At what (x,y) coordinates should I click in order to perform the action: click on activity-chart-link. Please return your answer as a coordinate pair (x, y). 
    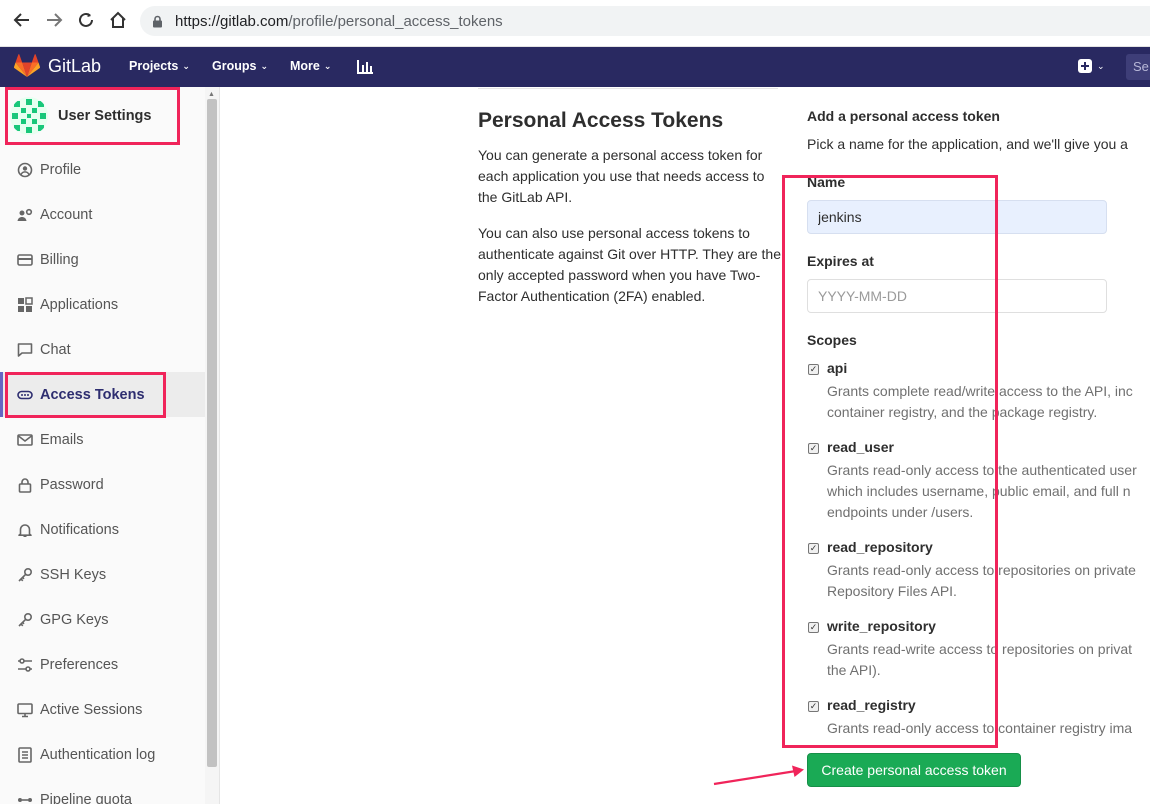
    Looking at the image, I should click on (365, 69).